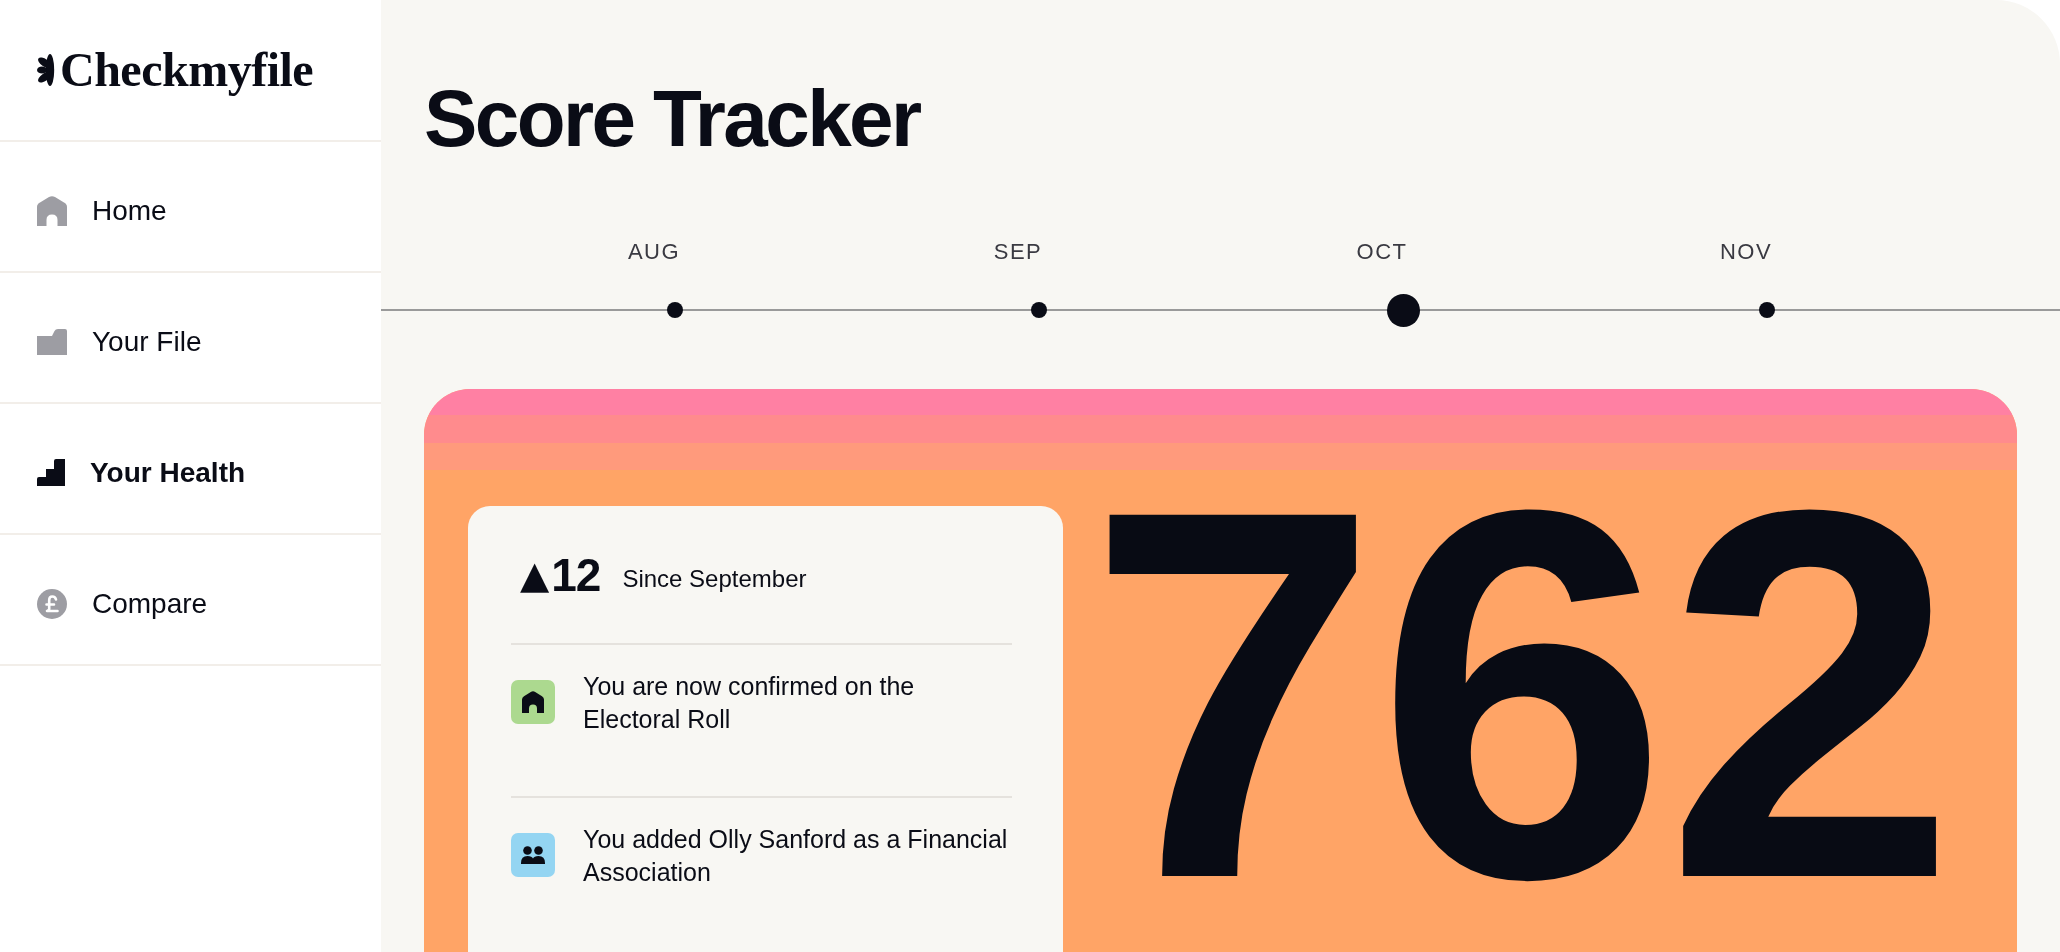 This screenshot has width=2060, height=952. Describe the element at coordinates (1018, 252) in the screenshot. I see `month-label: SEP` at that location.